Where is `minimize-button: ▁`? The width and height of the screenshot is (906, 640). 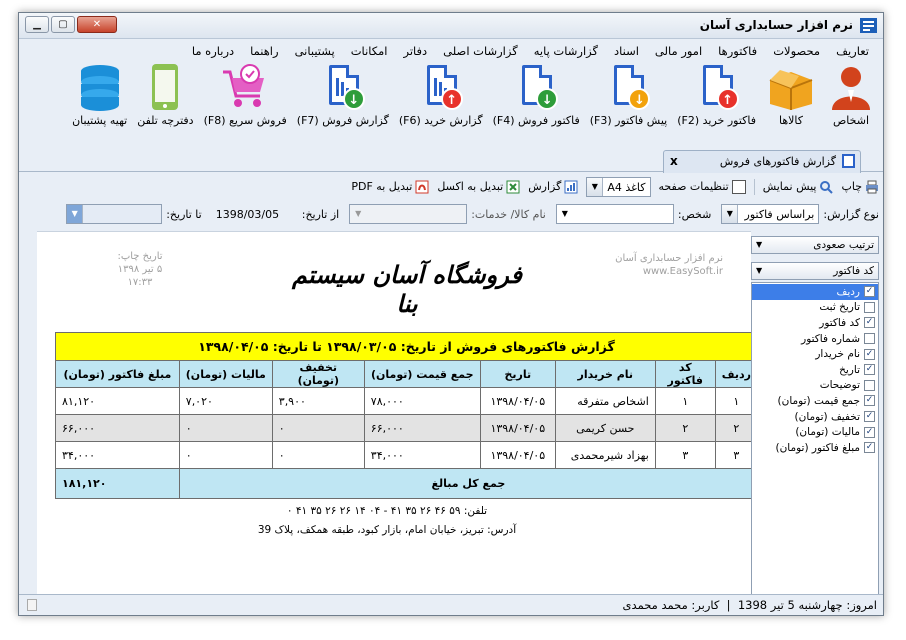
minimize-button: ▁ is located at coordinates (37, 24).